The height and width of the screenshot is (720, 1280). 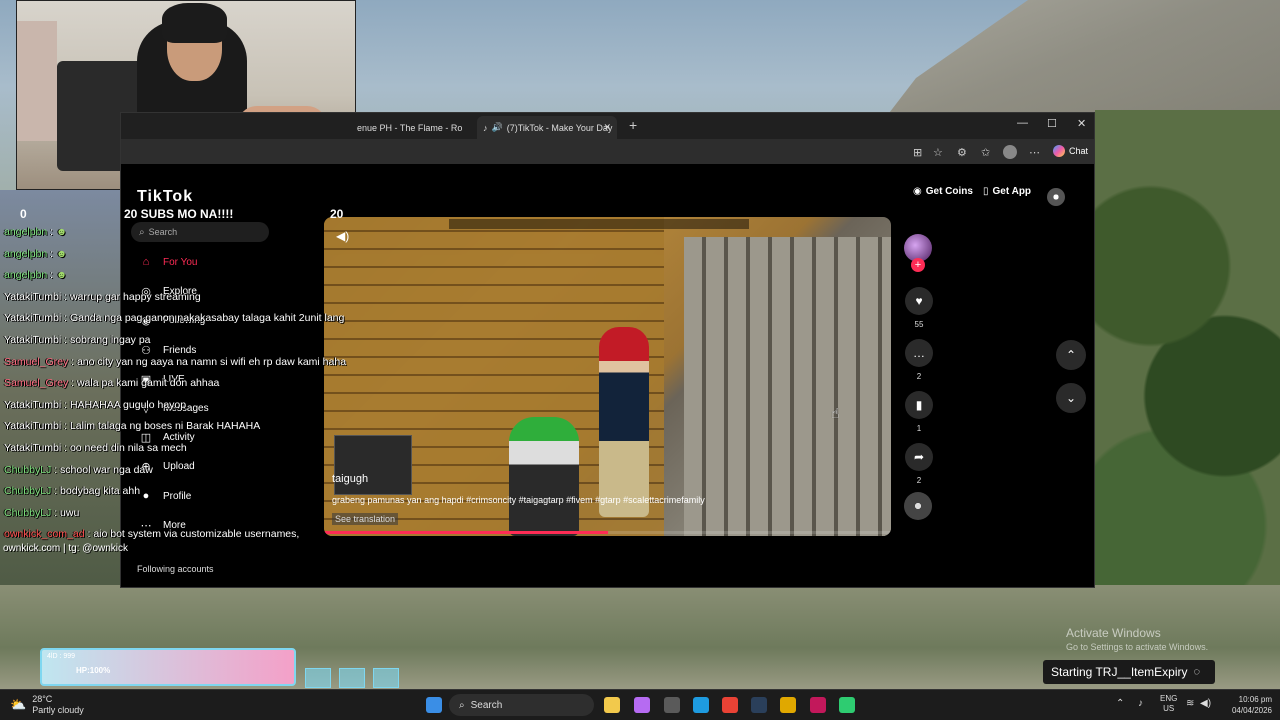 What do you see at coordinates (919, 457) in the screenshot?
I see `share-icon: ➦` at bounding box center [919, 457].